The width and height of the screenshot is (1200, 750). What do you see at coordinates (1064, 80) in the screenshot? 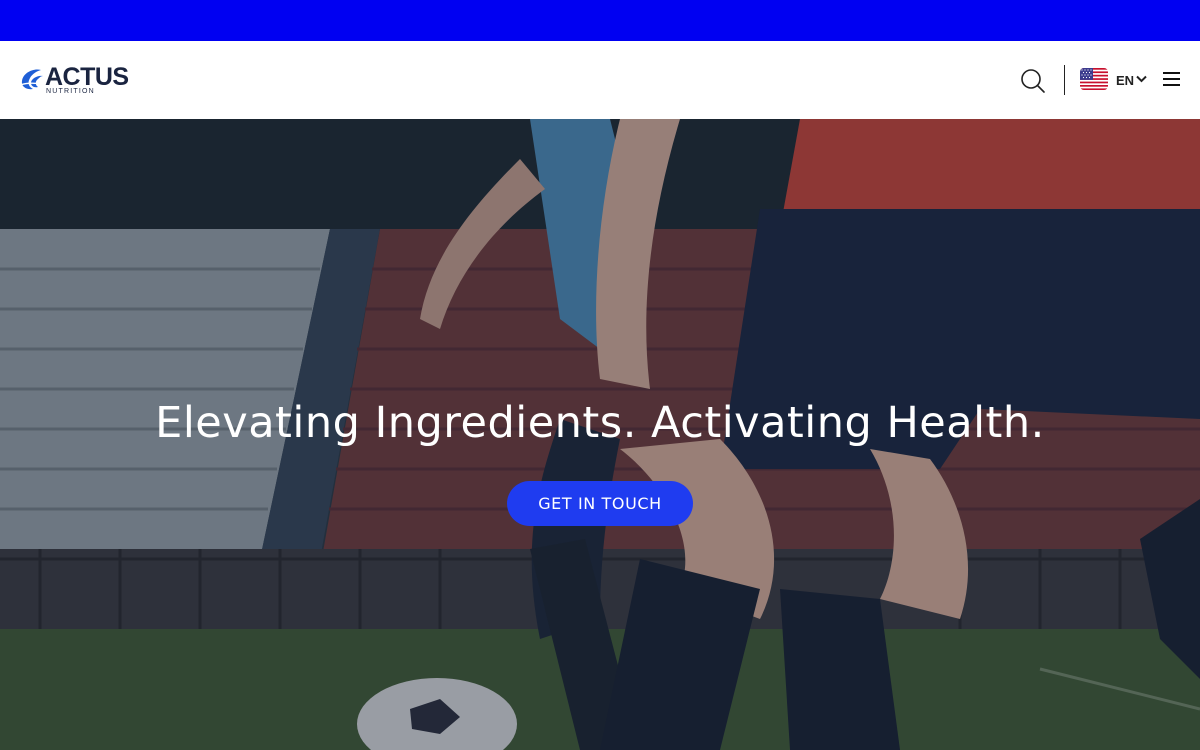
I see `header-divider` at bounding box center [1064, 80].